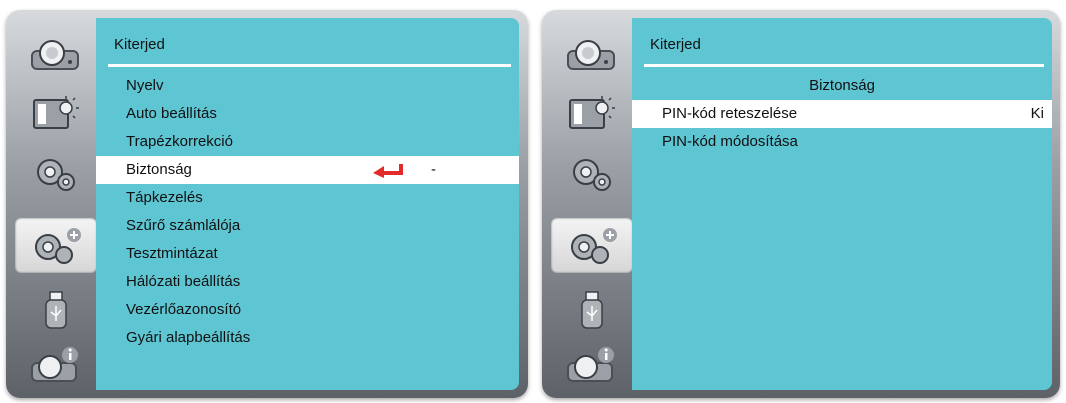 The width and height of the screenshot is (1066, 403). I want to click on menu-item-label: Nyelv, so click(145, 85).